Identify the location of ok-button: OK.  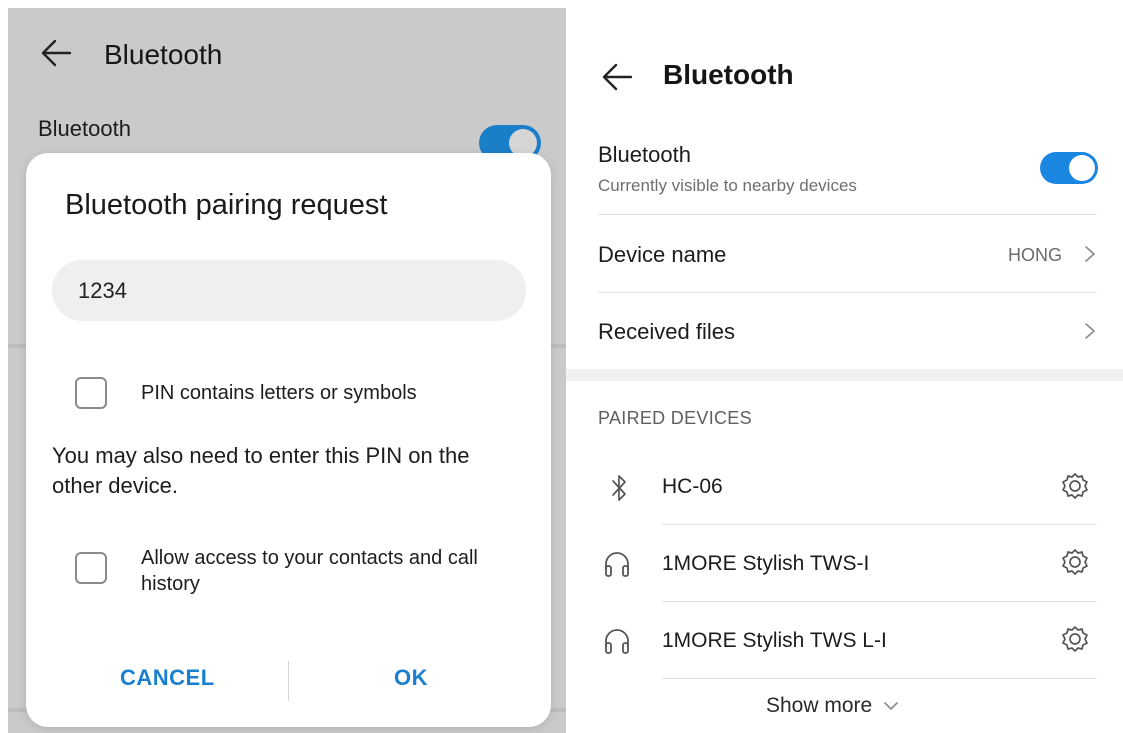
(411, 678).